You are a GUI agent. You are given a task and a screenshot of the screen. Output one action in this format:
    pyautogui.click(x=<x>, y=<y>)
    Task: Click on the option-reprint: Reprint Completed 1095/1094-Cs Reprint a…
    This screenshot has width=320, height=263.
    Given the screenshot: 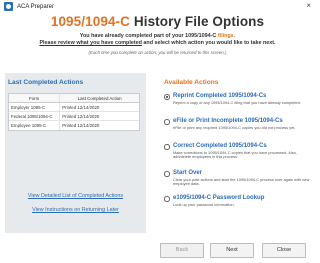 What is the action you would take?
    pyautogui.click(x=238, y=99)
    